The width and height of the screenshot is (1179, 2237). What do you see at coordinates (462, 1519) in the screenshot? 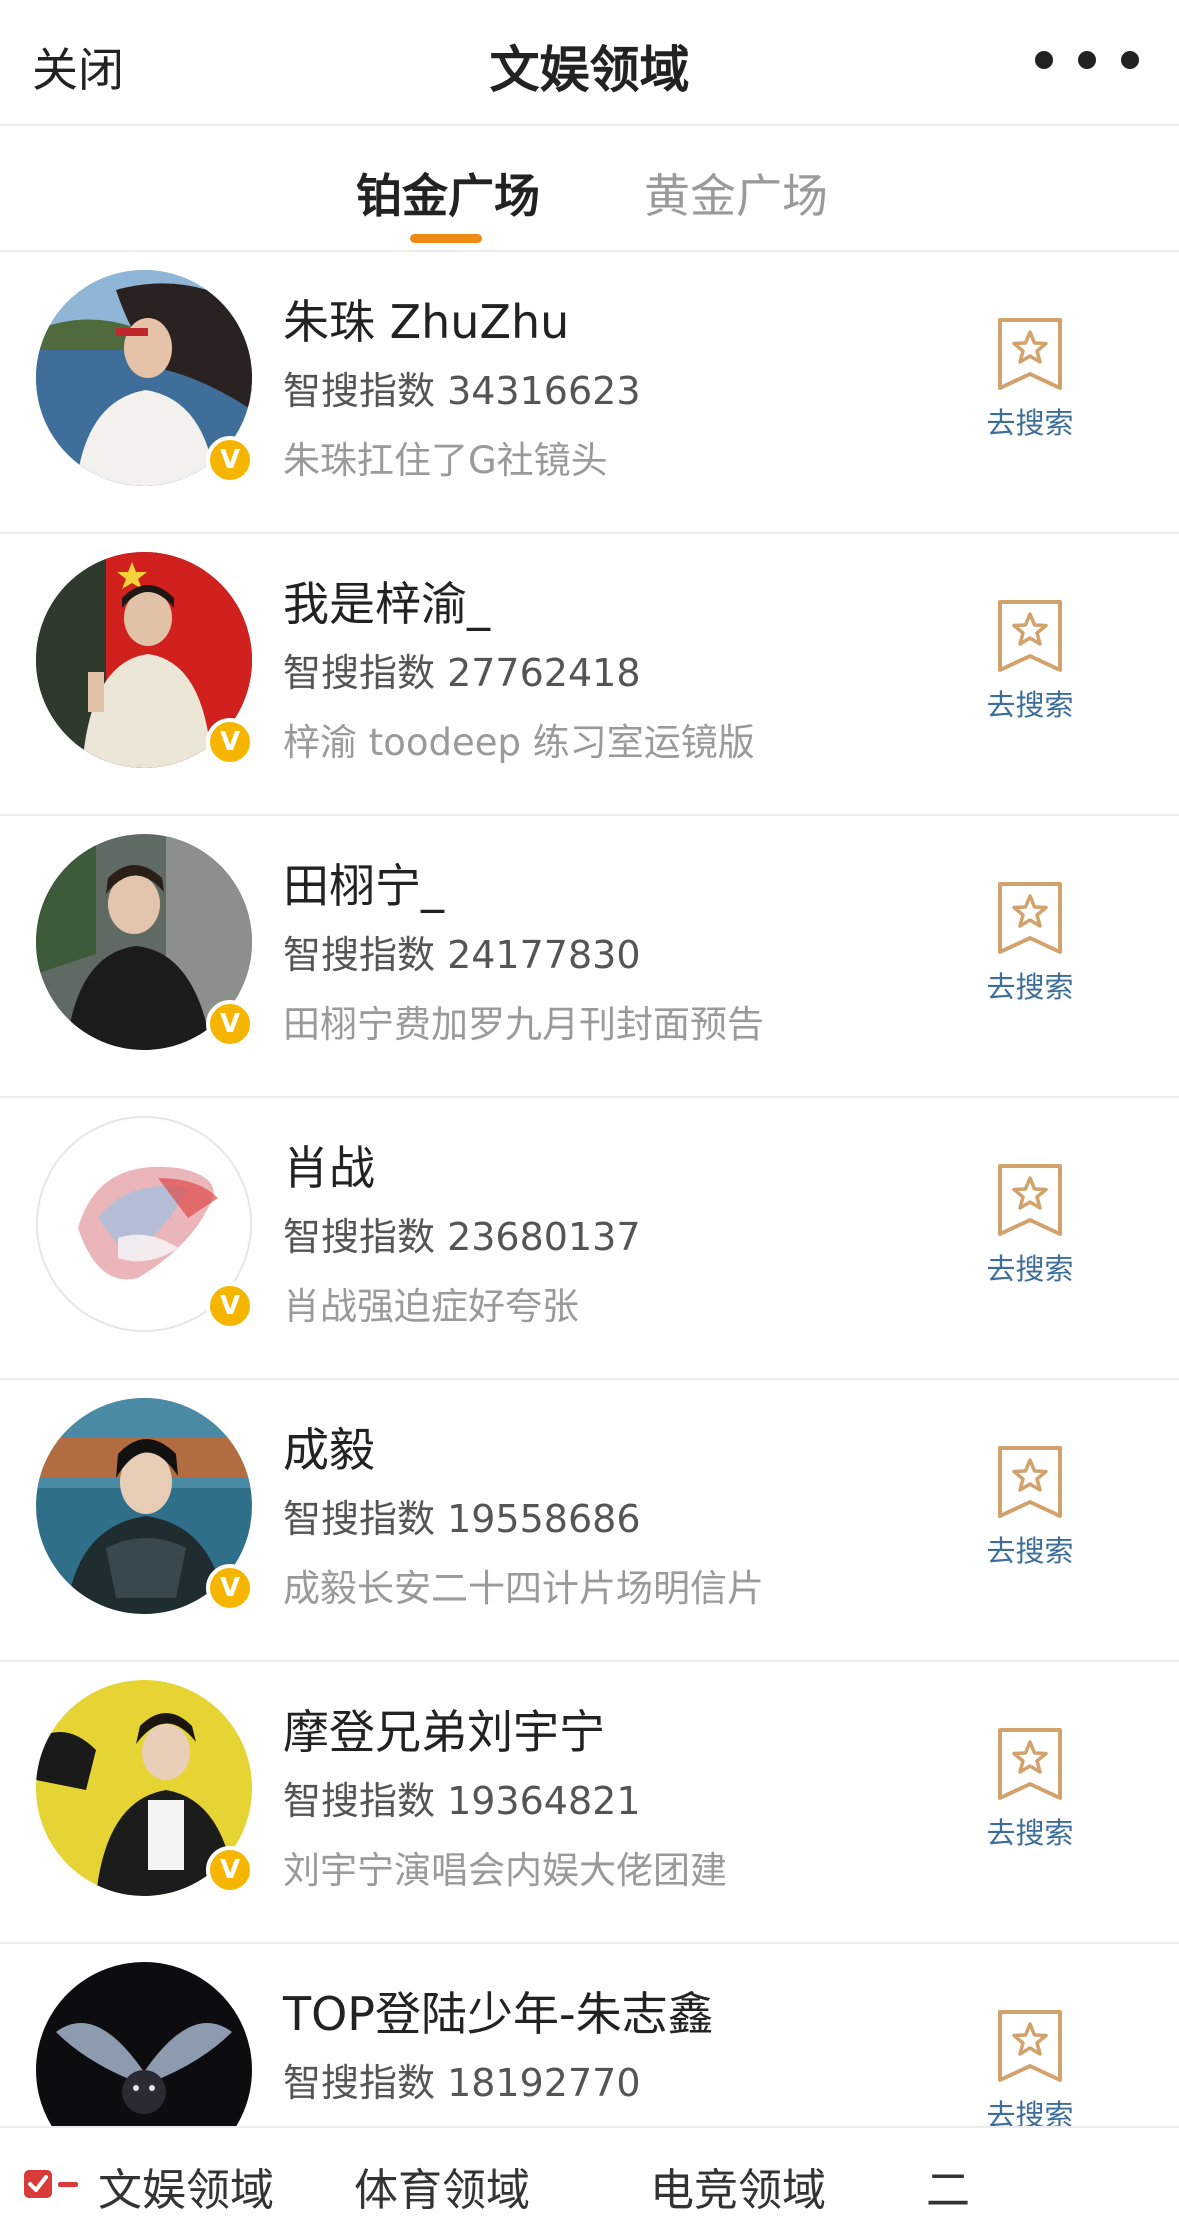
I see `search-index: 智搜指数 19558686` at bounding box center [462, 1519].